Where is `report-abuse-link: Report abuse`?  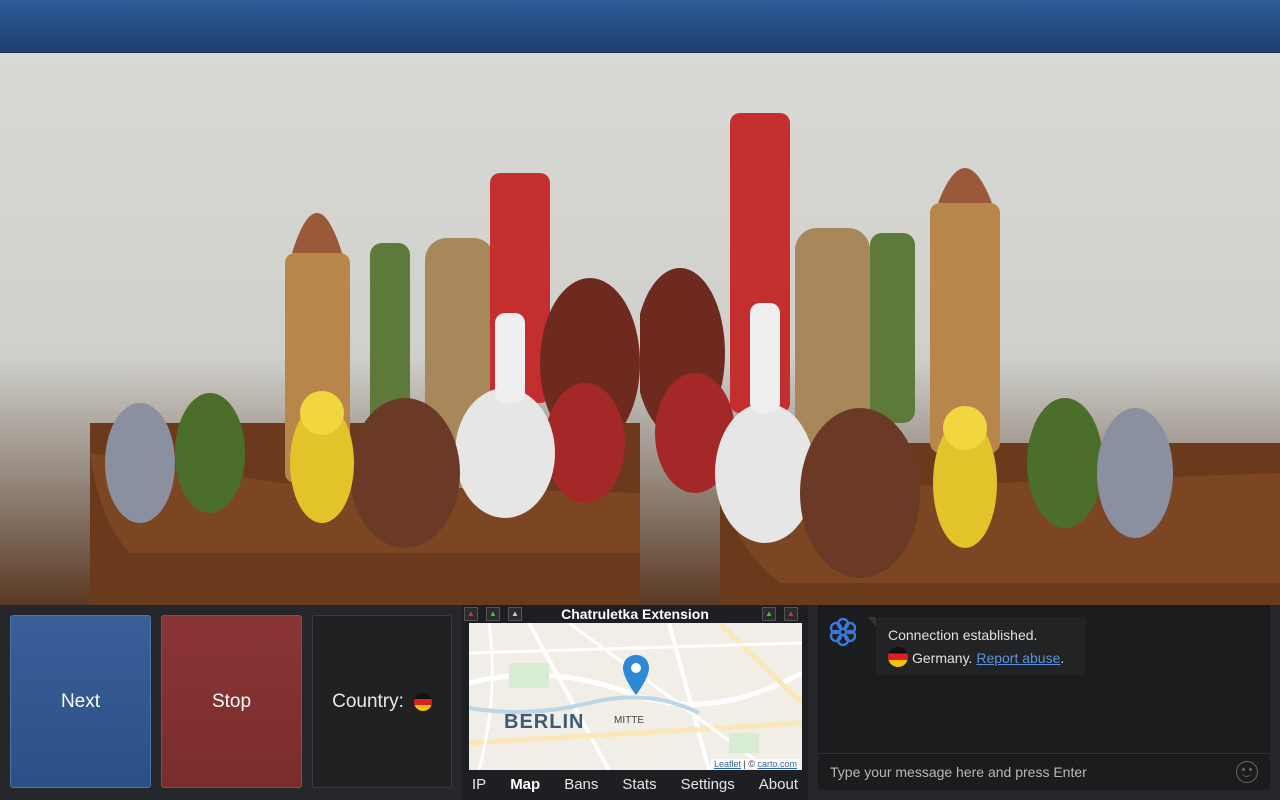 report-abuse-link: Report abuse is located at coordinates (1018, 658).